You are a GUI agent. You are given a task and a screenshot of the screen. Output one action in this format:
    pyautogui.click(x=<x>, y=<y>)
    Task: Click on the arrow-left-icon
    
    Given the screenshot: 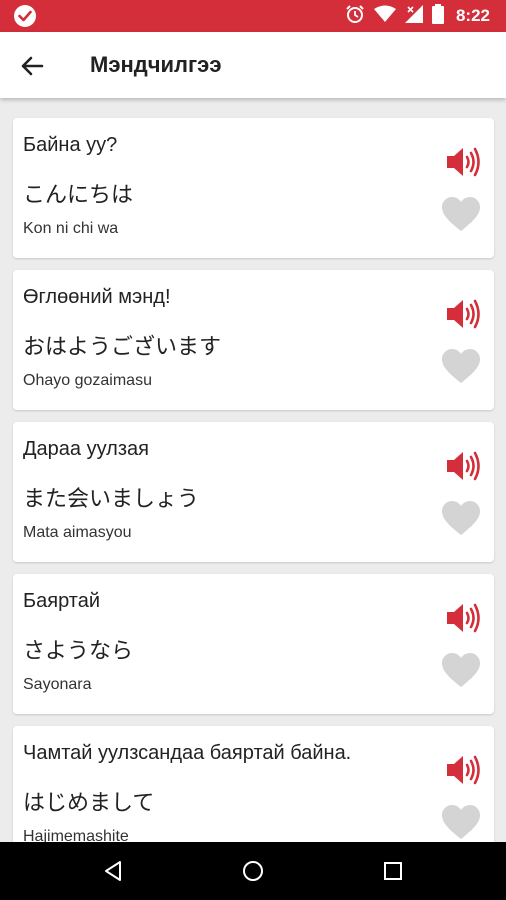 What is the action you would take?
    pyautogui.click(x=32, y=66)
    